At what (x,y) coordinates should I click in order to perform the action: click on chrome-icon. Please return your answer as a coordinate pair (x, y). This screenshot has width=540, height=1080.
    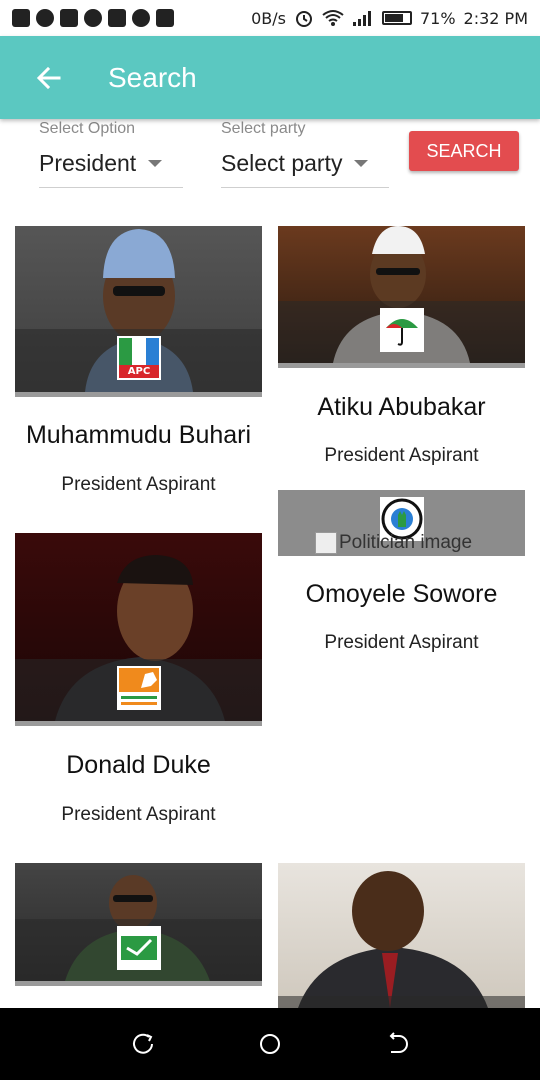
    Looking at the image, I should click on (141, 18).